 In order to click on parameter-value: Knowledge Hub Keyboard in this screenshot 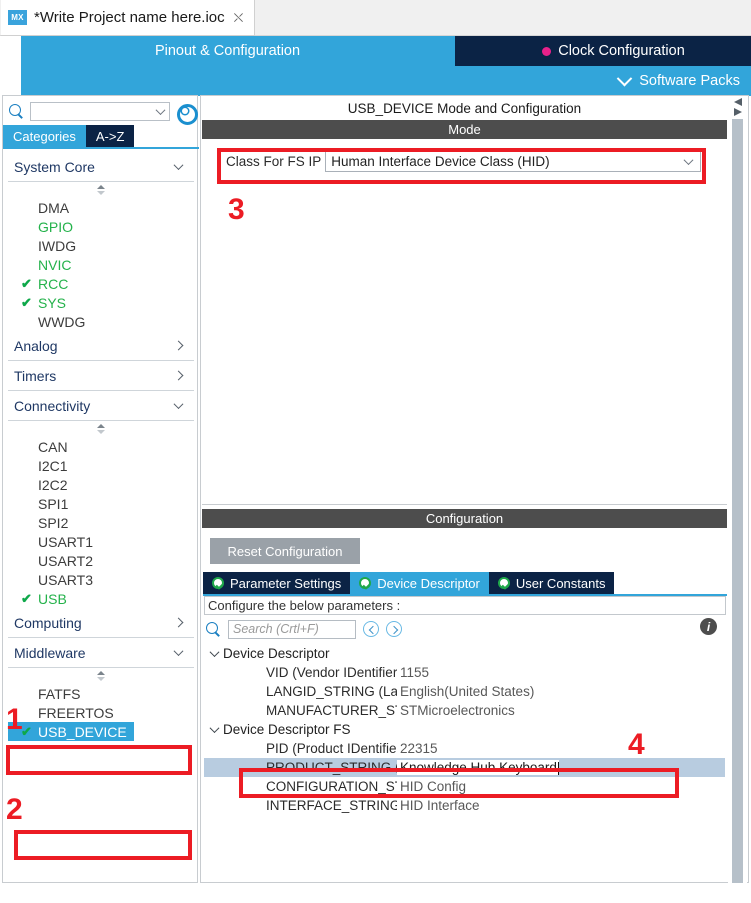, I will do `click(478, 767)`.